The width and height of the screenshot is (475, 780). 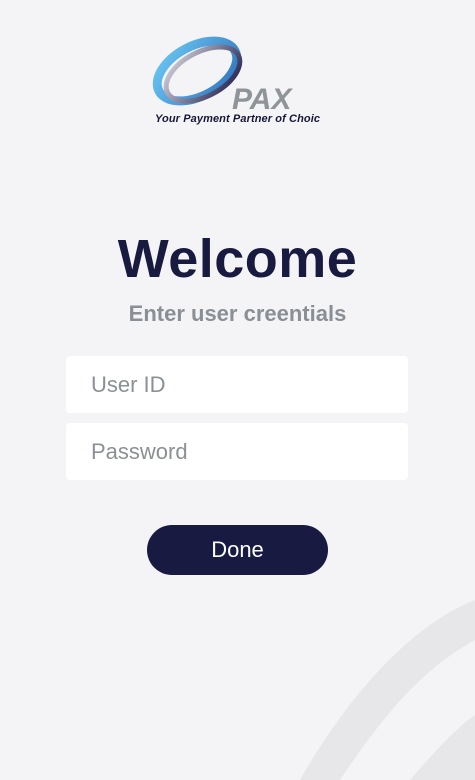 I want to click on user-id-input, so click(x=237, y=384).